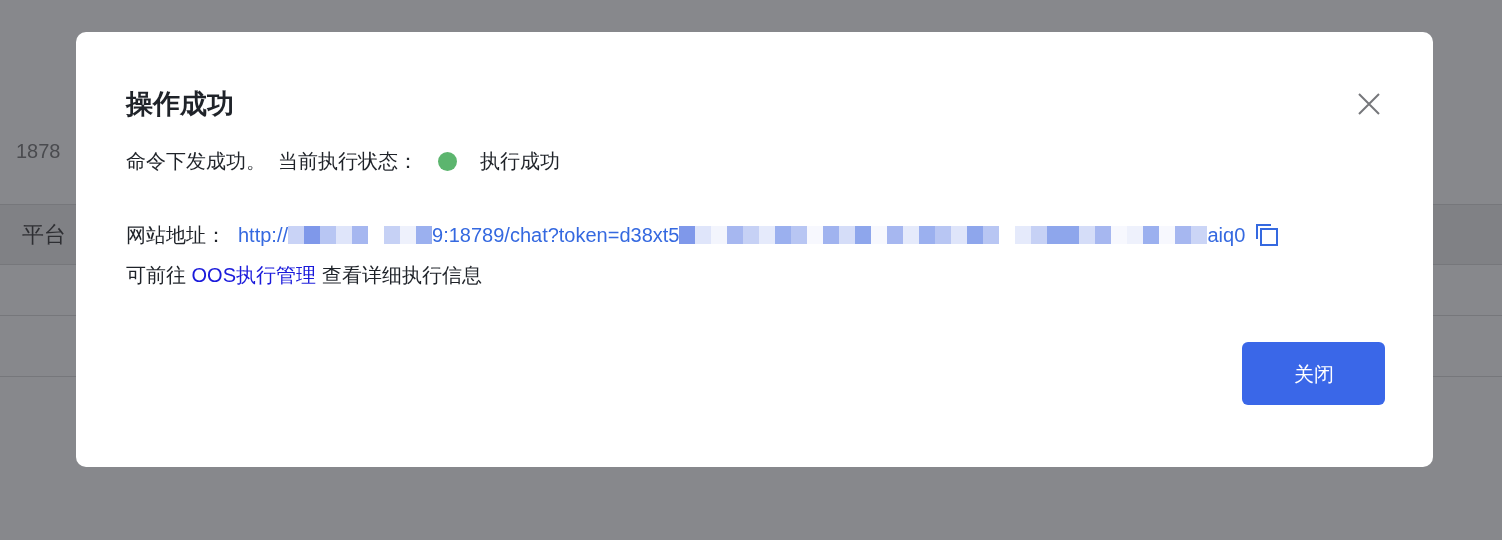 The height and width of the screenshot is (540, 1502). I want to click on close-dialog-button: 关闭, so click(1313, 373).